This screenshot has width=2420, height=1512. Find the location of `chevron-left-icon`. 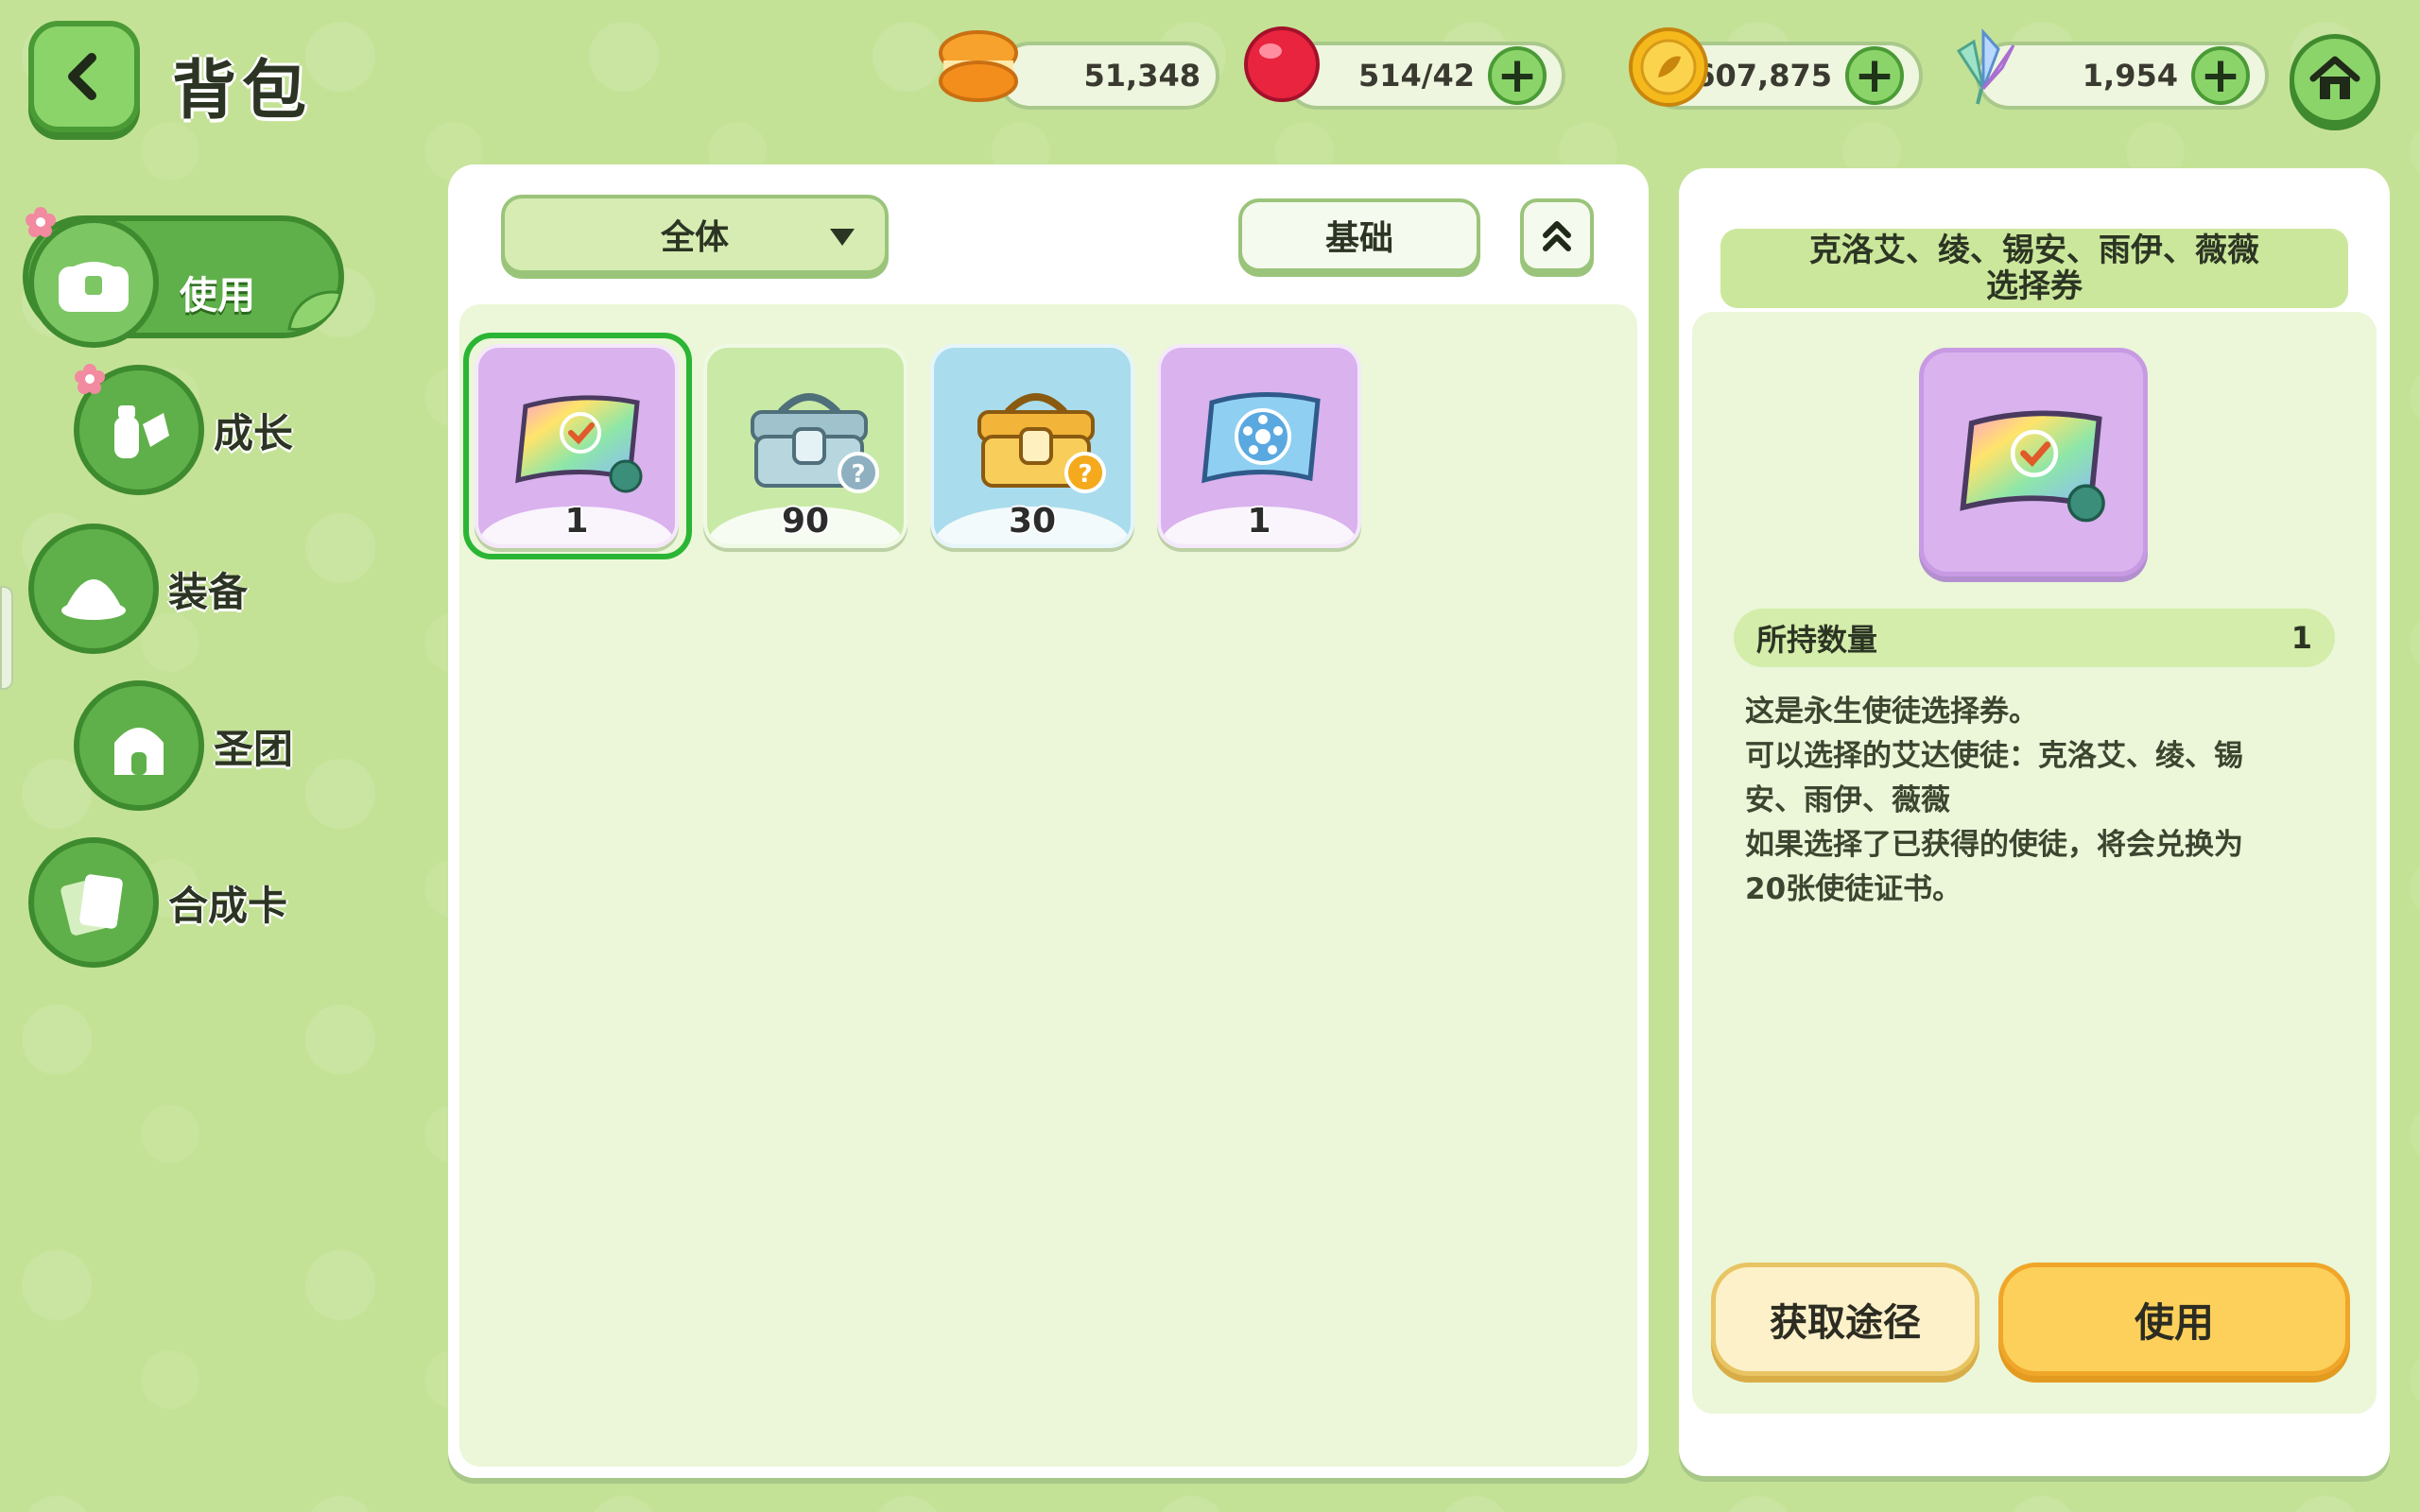

chevron-left-icon is located at coordinates (82, 76).